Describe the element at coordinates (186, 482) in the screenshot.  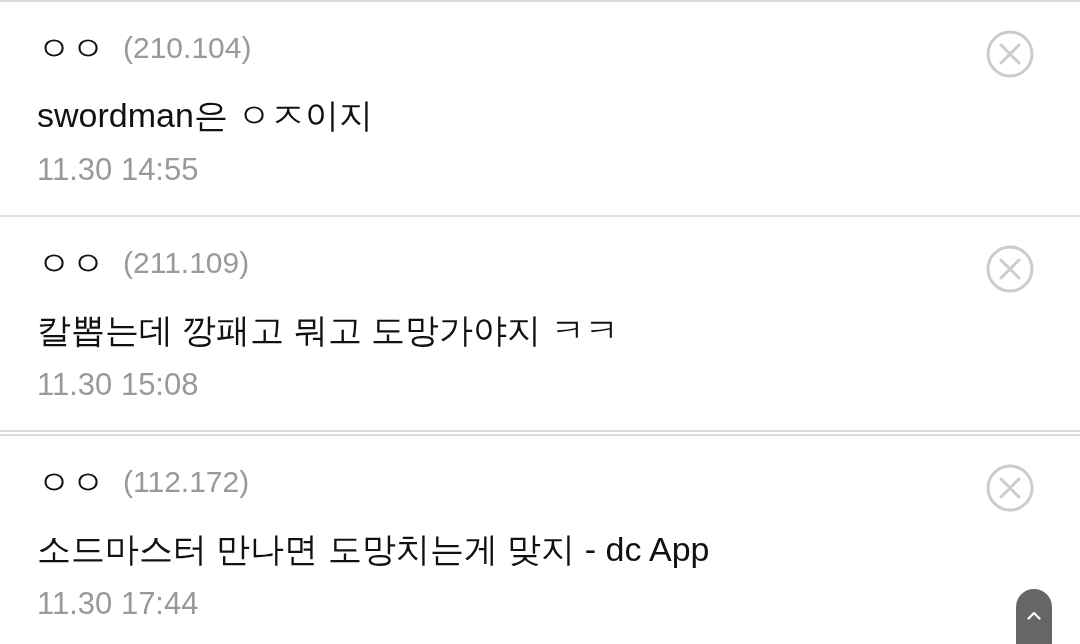
I see `ip-address: (112.172)` at that location.